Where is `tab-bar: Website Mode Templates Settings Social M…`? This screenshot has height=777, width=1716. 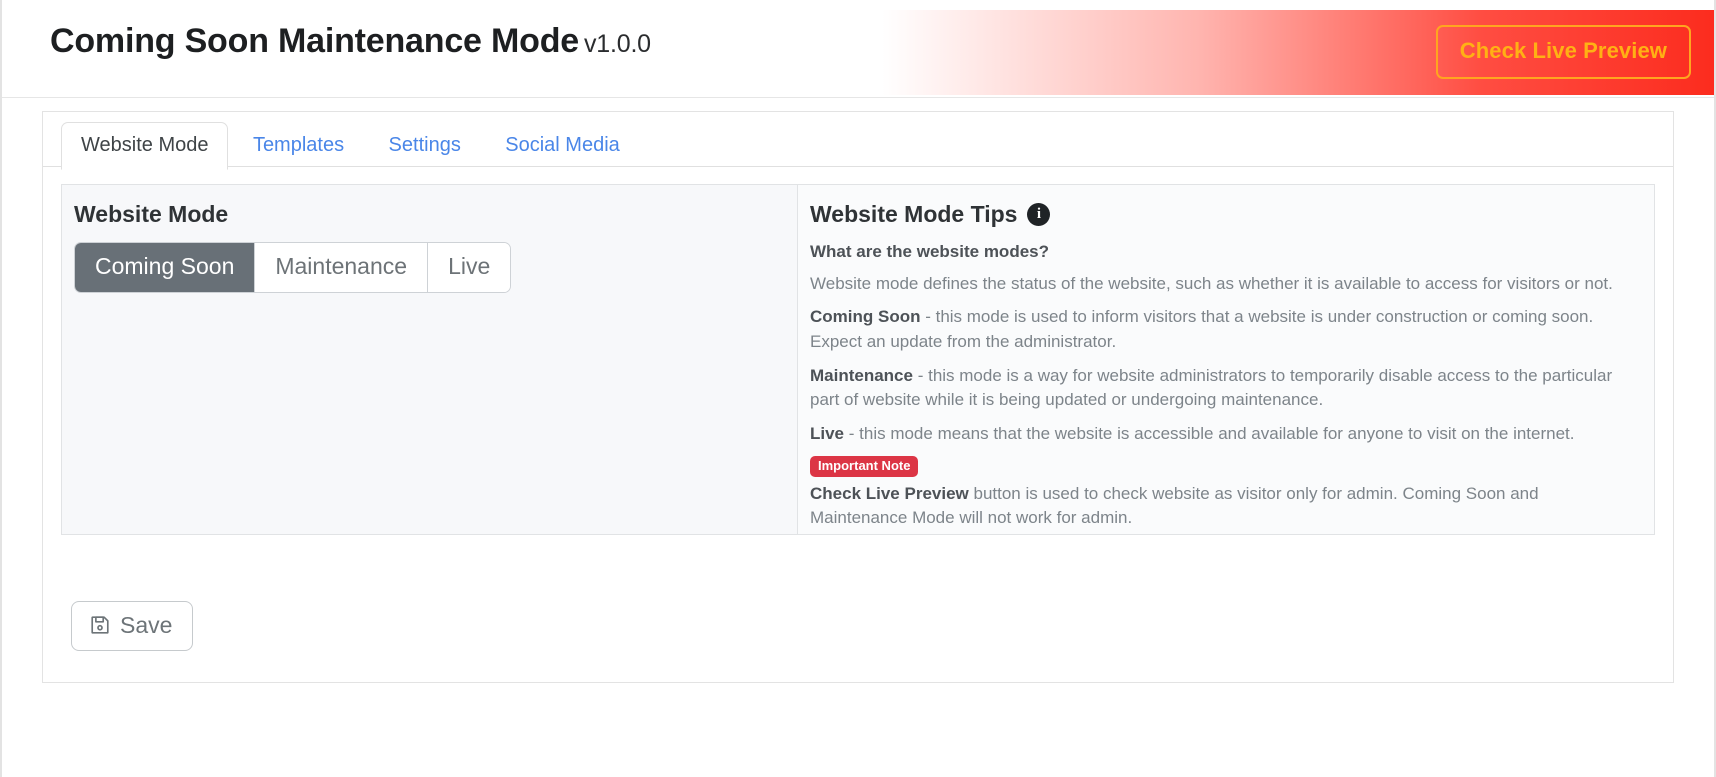 tab-bar: Website Mode Templates Settings Social M… is located at coordinates (858, 141).